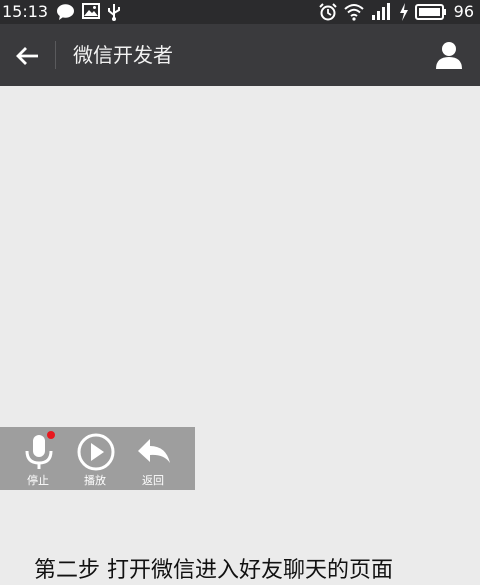  I want to click on reply-icon, so click(154, 451).